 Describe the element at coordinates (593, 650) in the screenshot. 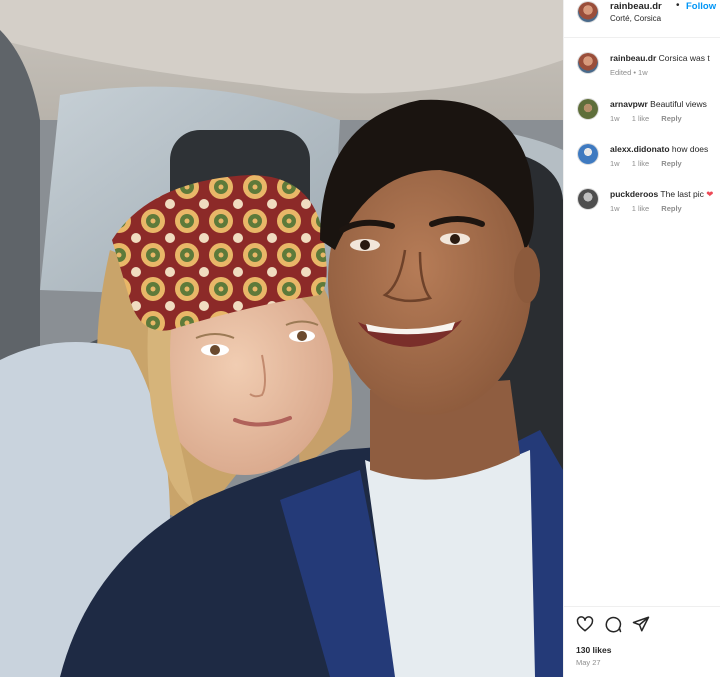

I see `likes-count: 130 likes` at that location.